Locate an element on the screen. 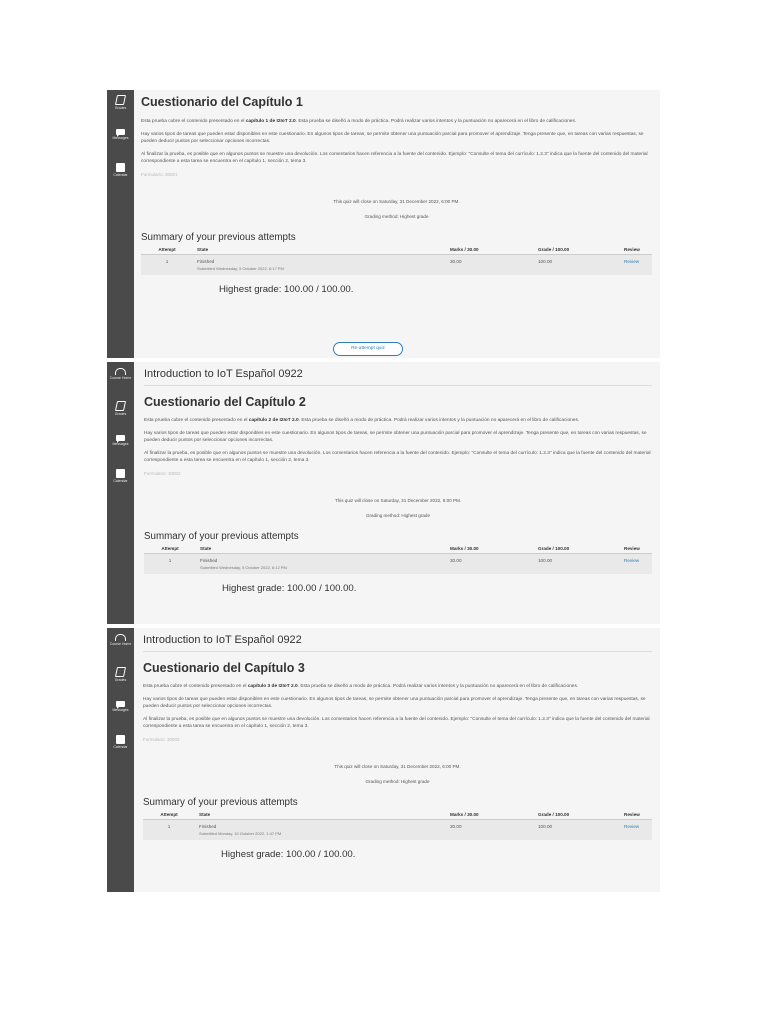 The image size is (768, 1024). home-icon is located at coordinates (120, 371).